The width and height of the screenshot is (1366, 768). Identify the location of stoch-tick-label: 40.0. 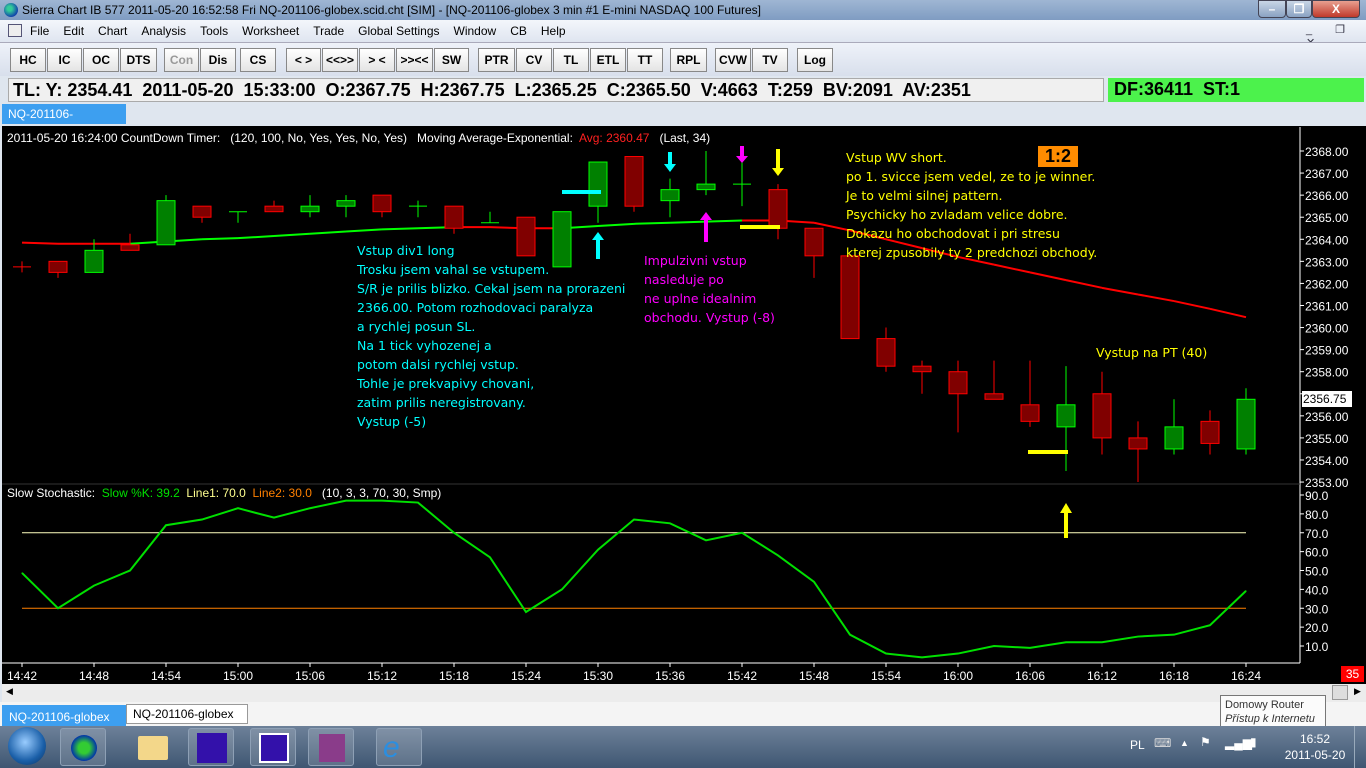
(1317, 590).